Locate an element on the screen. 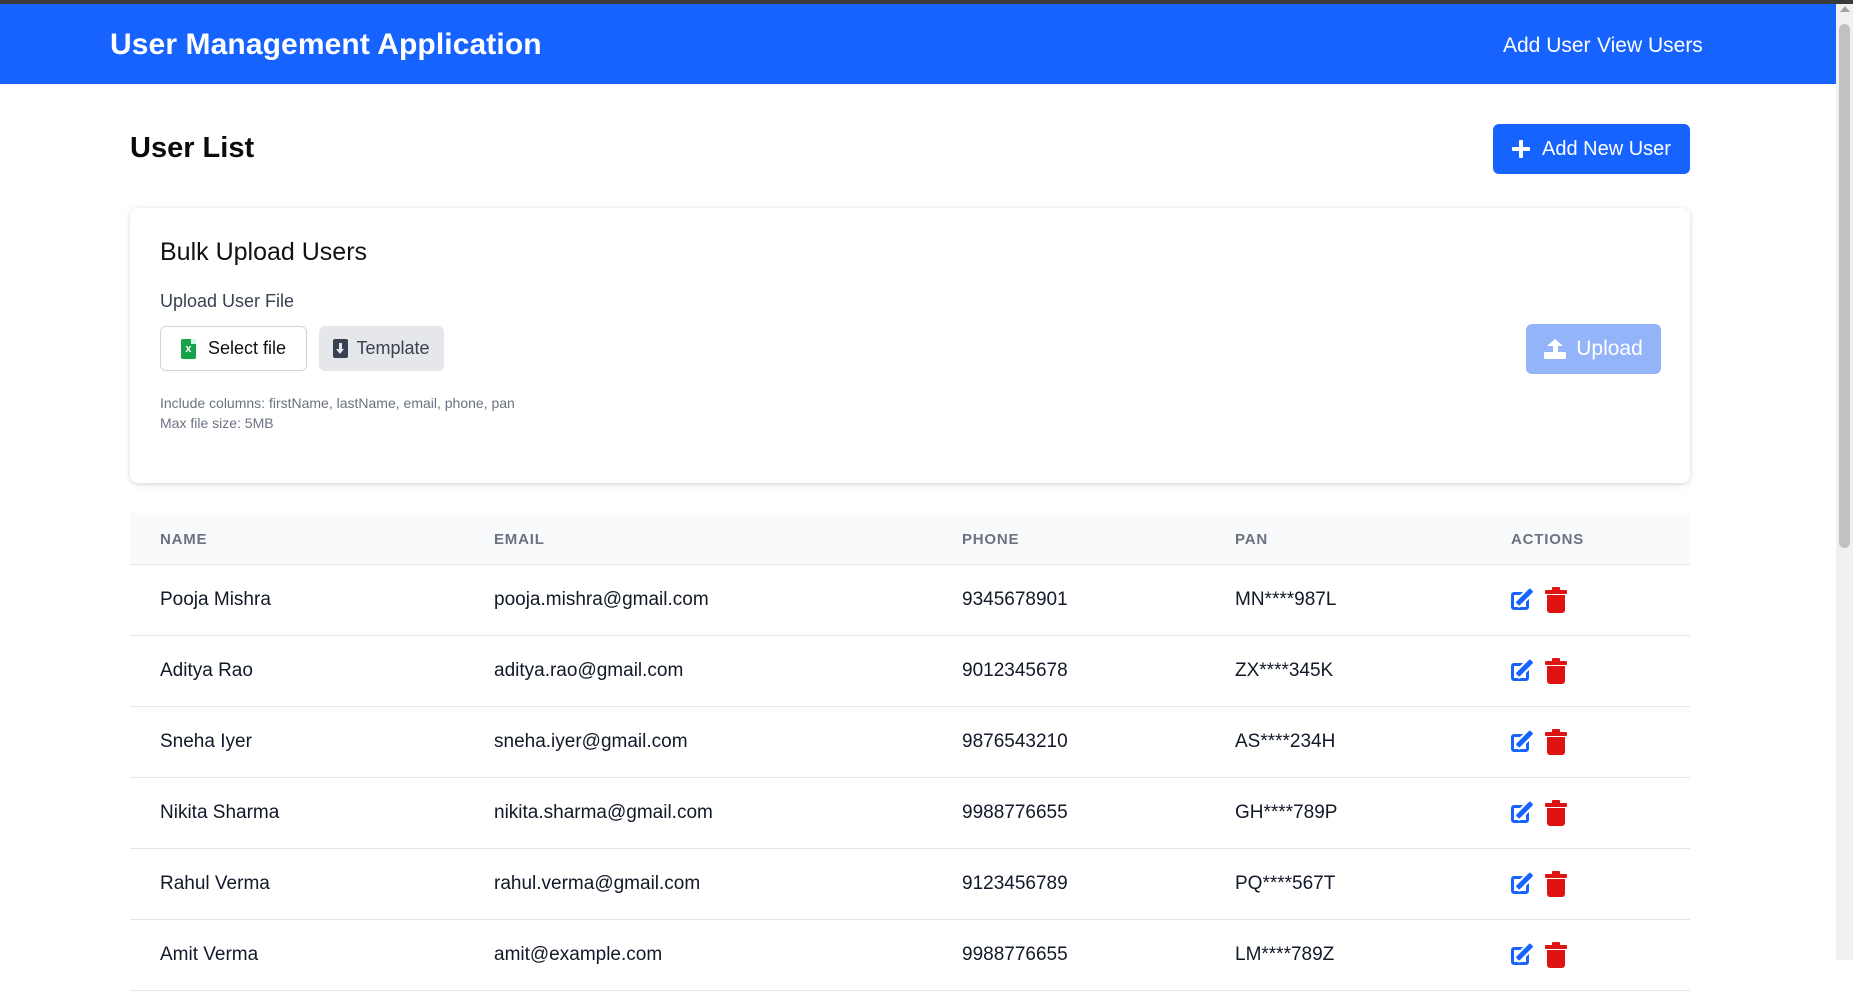  upload-button: Upload is located at coordinates (1593, 349).